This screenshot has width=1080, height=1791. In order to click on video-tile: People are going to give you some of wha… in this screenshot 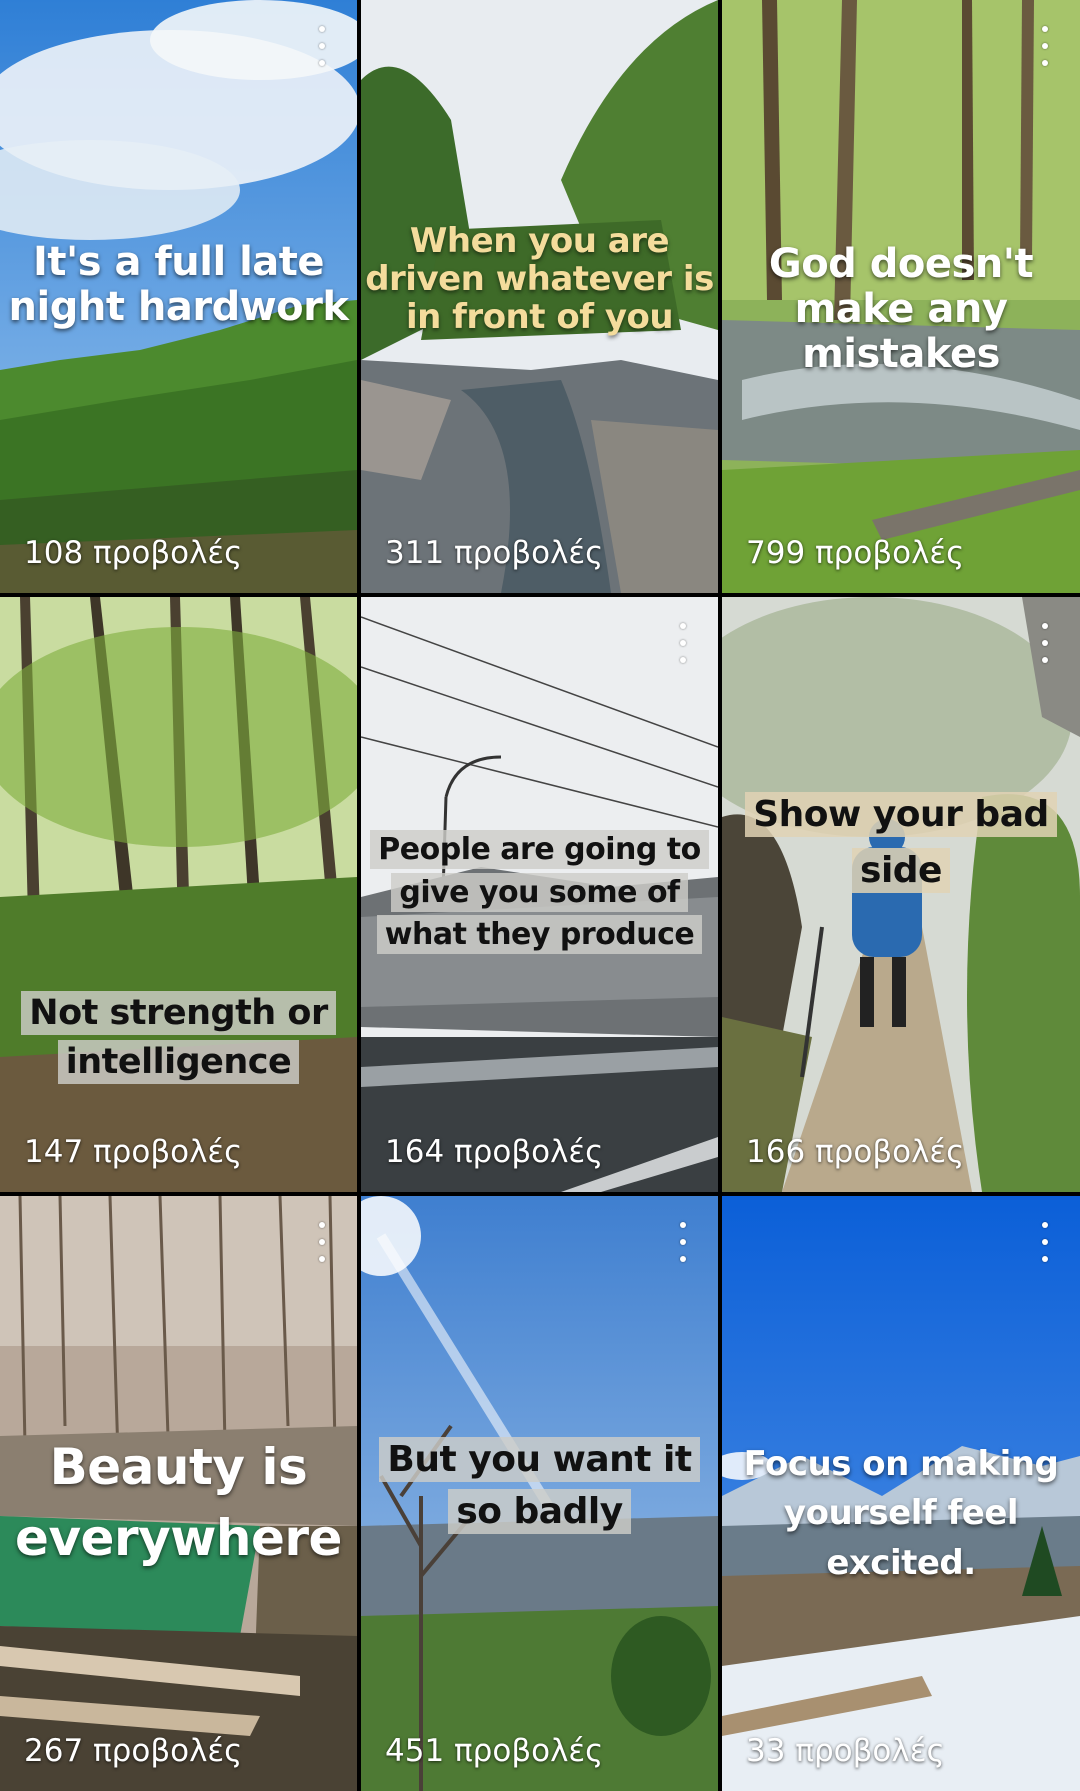, I will do `click(539, 894)`.